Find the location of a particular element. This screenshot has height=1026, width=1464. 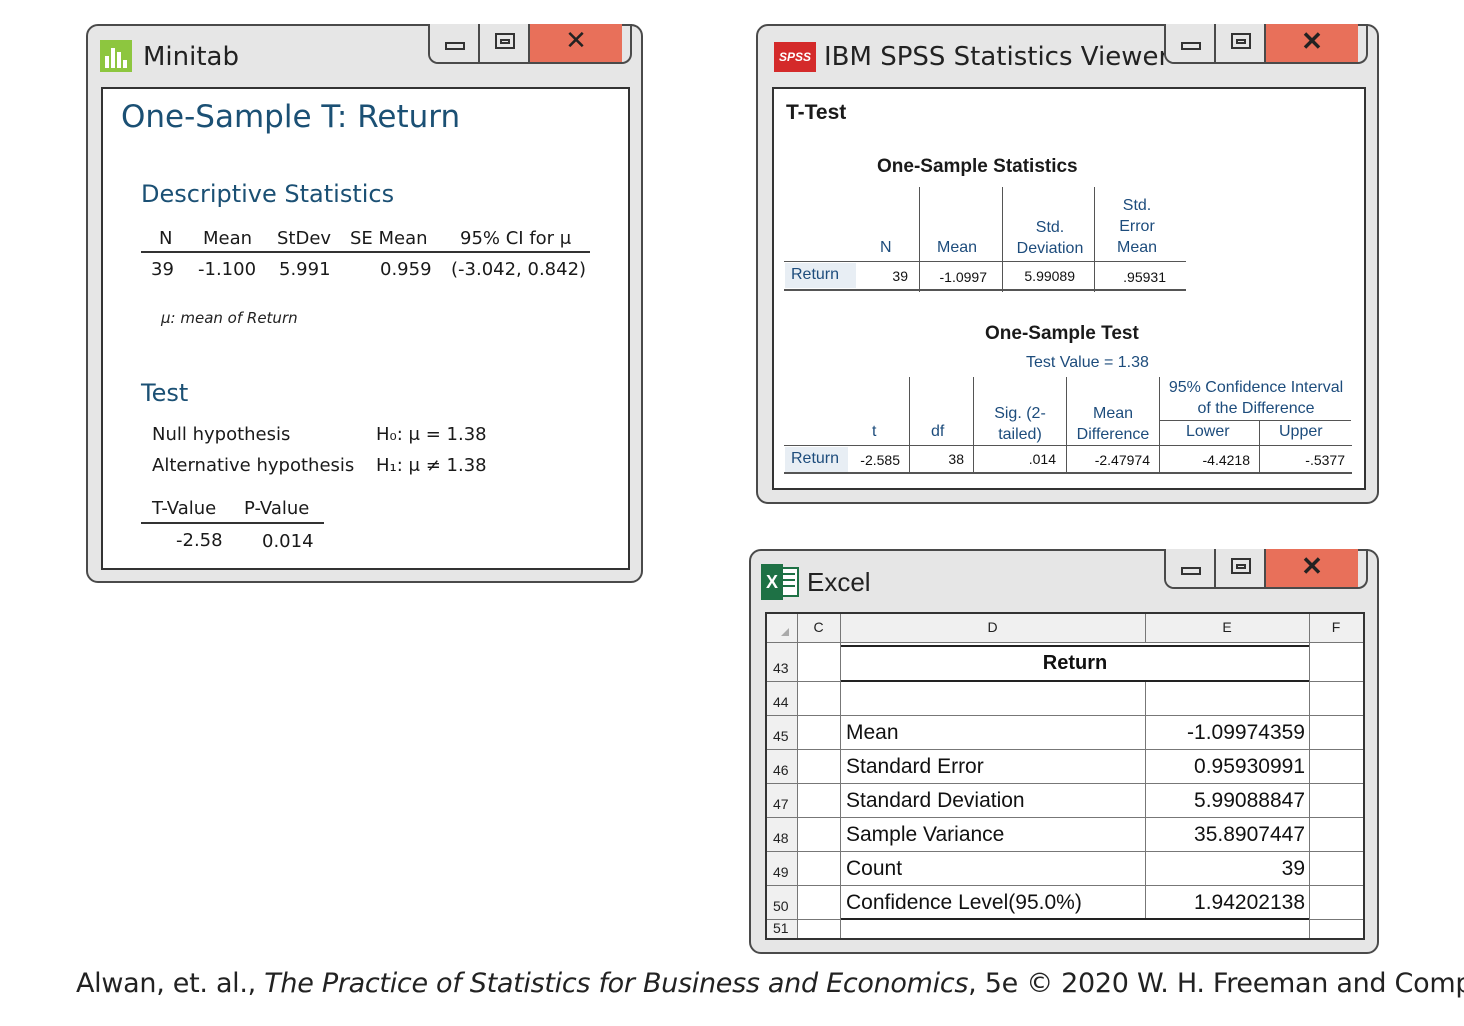

row-number: 44 is located at coordinates (781, 702).